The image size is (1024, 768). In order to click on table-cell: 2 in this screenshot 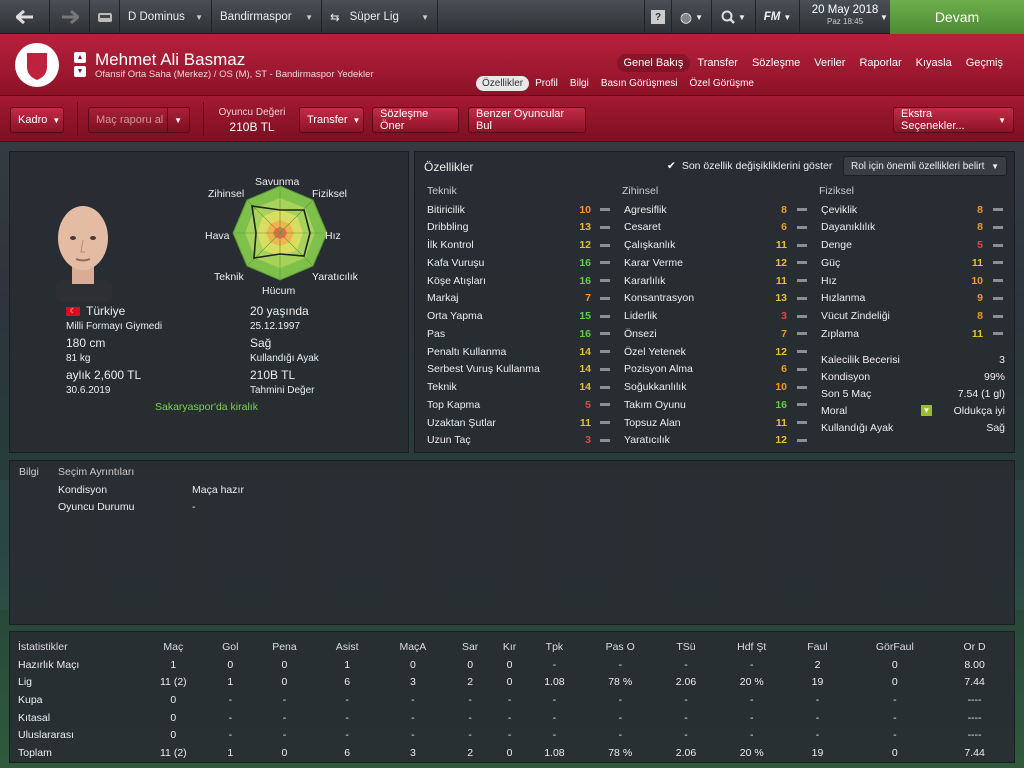, I will do `click(470, 752)`.